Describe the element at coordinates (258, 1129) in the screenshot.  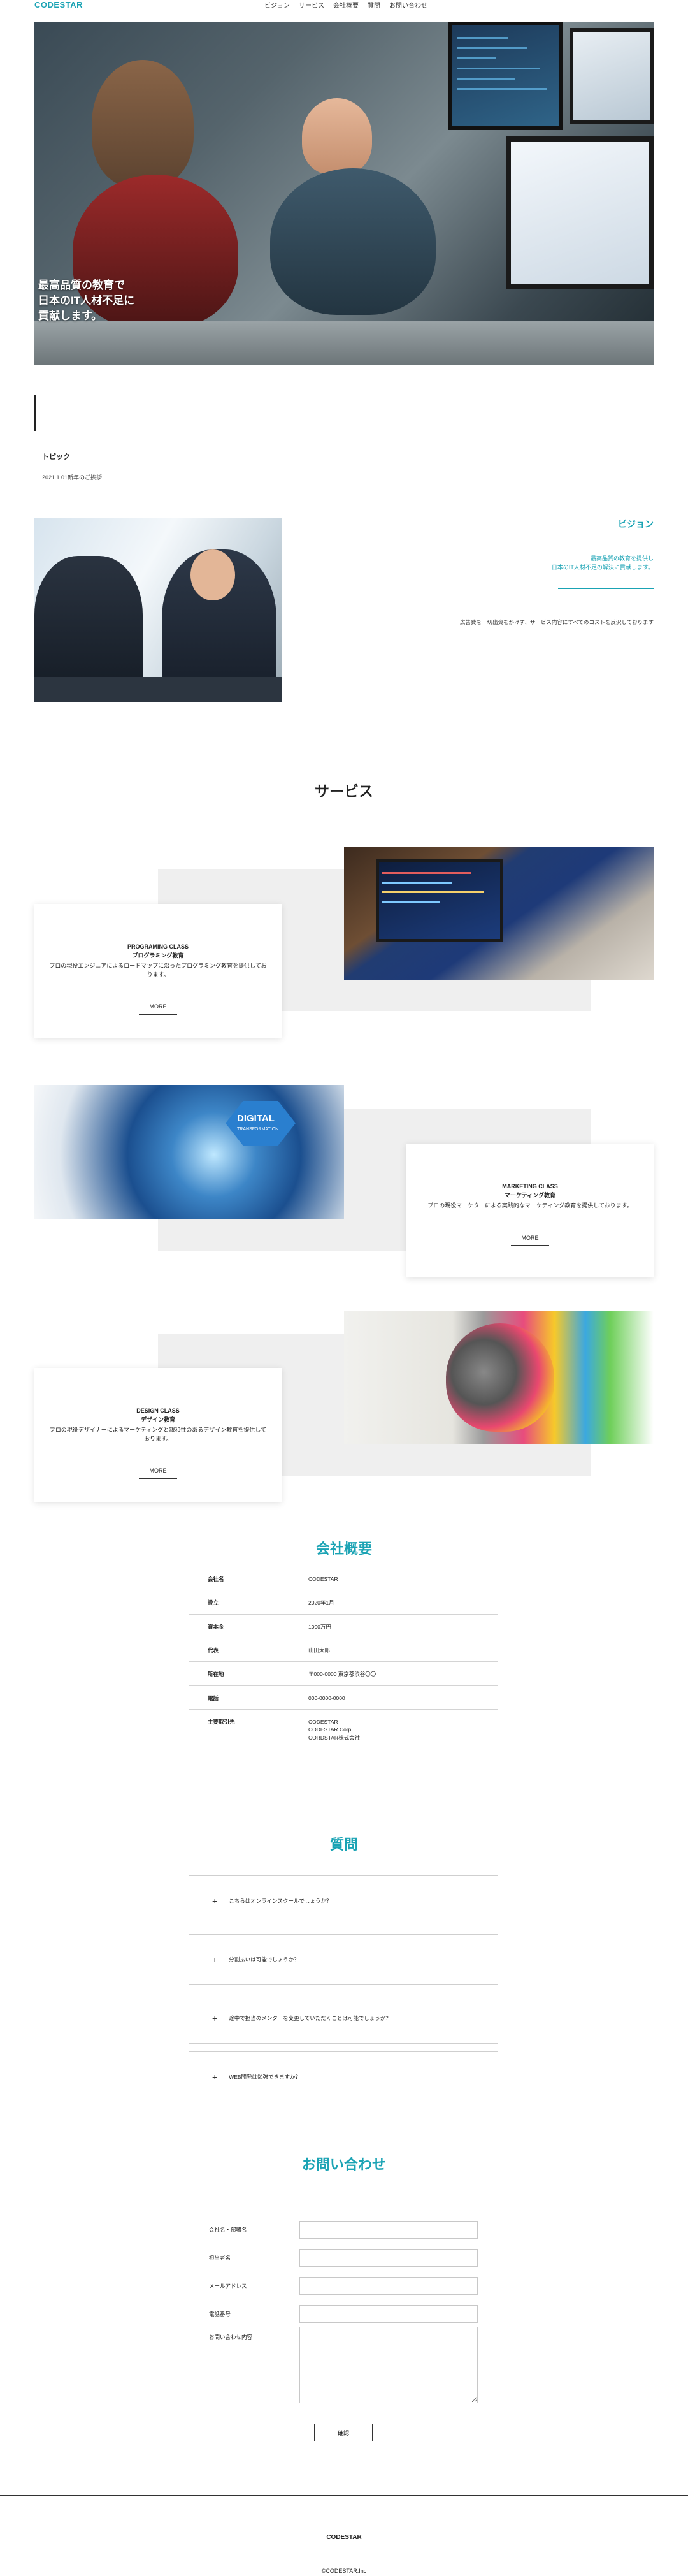
I see `transformation-text: TRANSFORMATION` at that location.